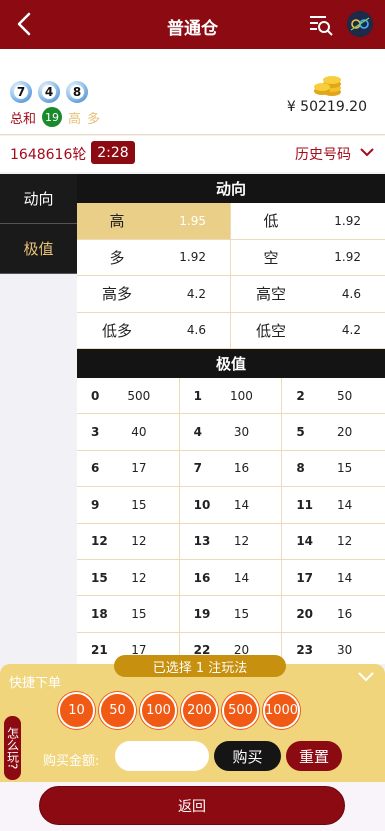 The image size is (385, 831). What do you see at coordinates (198, 432) in the screenshot?
I see `extreme-number: 4` at bounding box center [198, 432].